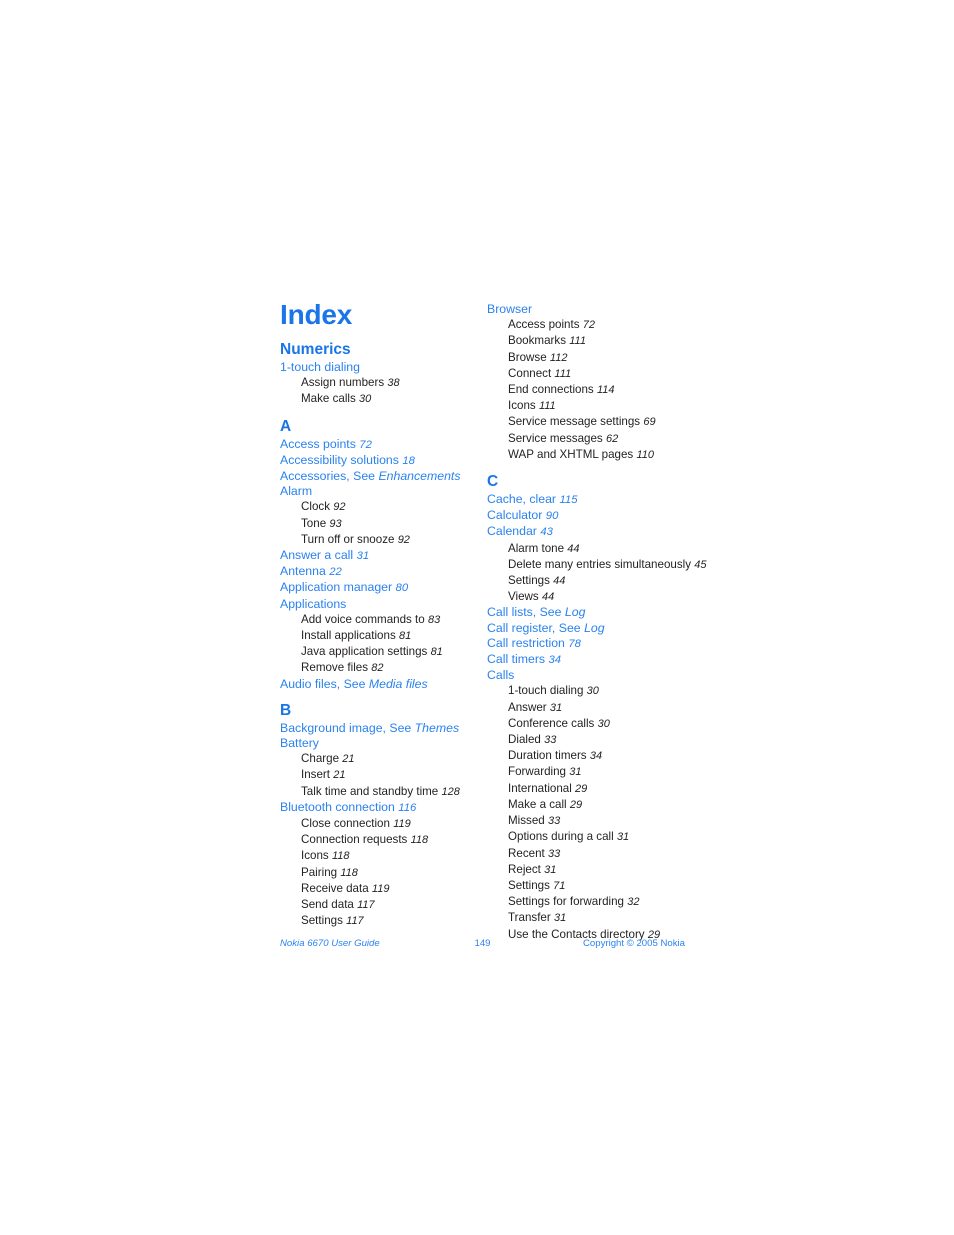  I want to click on index-subentry-page-number: 72, so click(589, 325).